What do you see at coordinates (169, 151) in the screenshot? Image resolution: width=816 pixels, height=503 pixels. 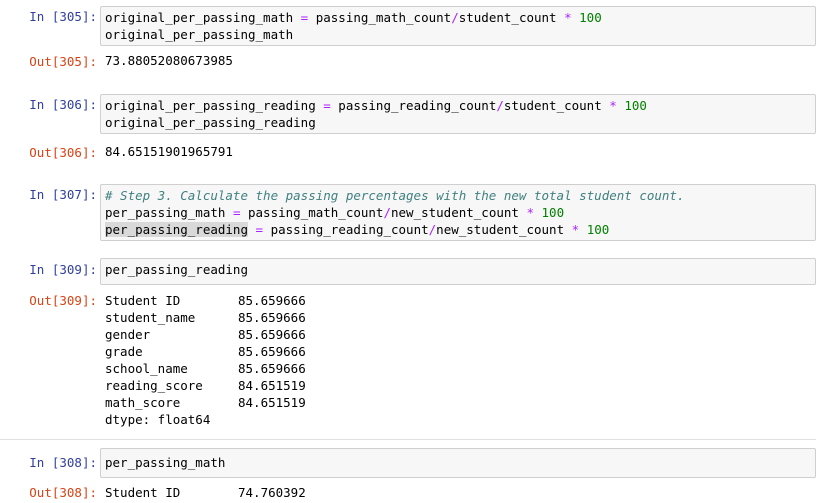 I see `output-text: 84.65151901965791` at bounding box center [169, 151].